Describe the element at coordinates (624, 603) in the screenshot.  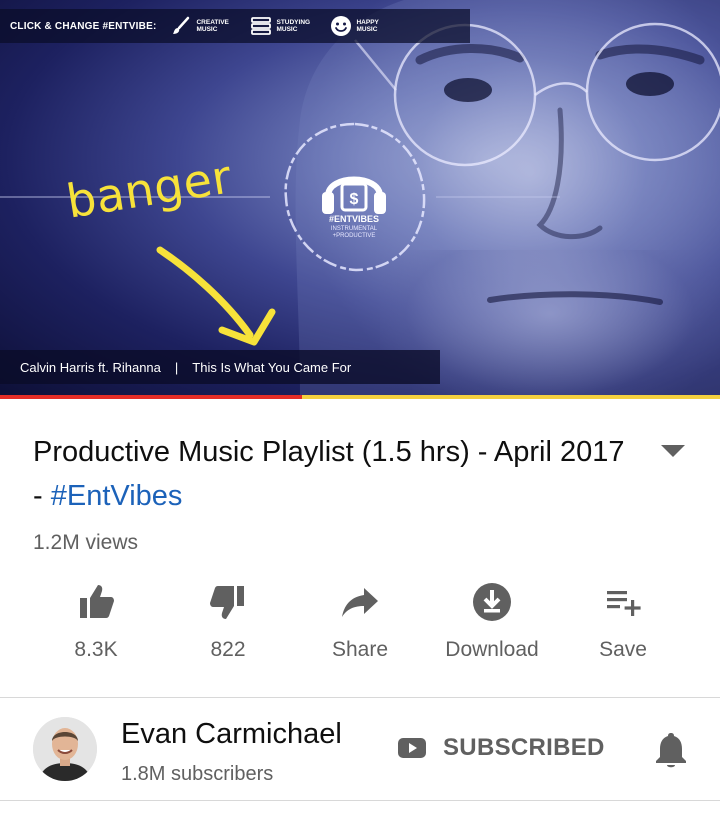
I see `playlist-add-icon` at that location.